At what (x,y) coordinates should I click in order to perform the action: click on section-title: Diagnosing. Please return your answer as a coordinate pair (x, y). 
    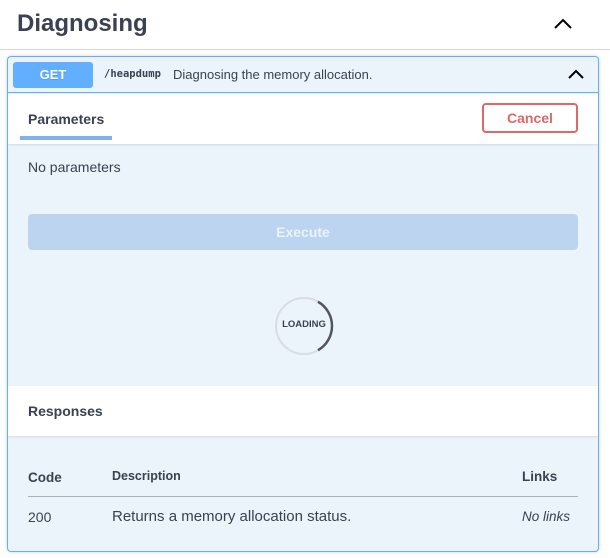
    Looking at the image, I should click on (82, 23).